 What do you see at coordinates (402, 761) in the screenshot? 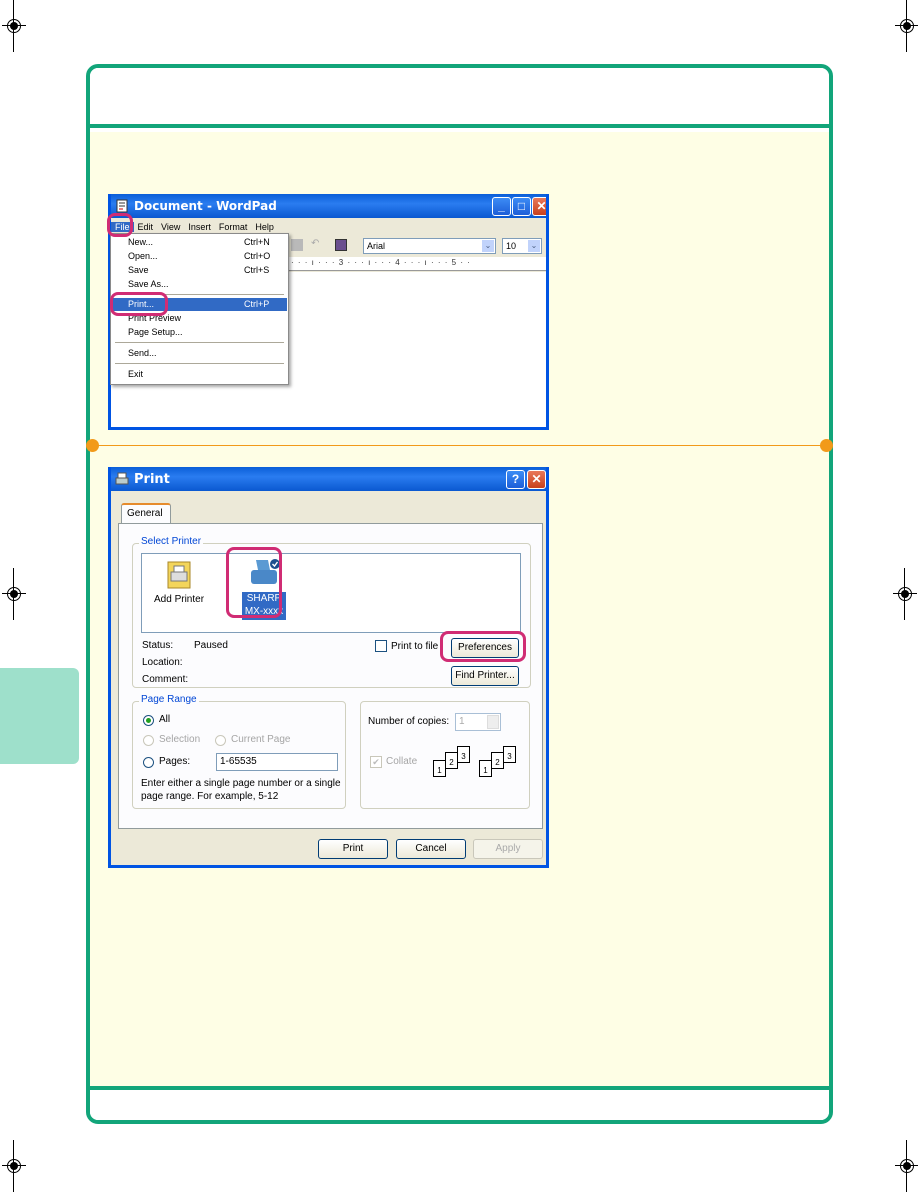
I see `collate-label: Collate` at bounding box center [402, 761].